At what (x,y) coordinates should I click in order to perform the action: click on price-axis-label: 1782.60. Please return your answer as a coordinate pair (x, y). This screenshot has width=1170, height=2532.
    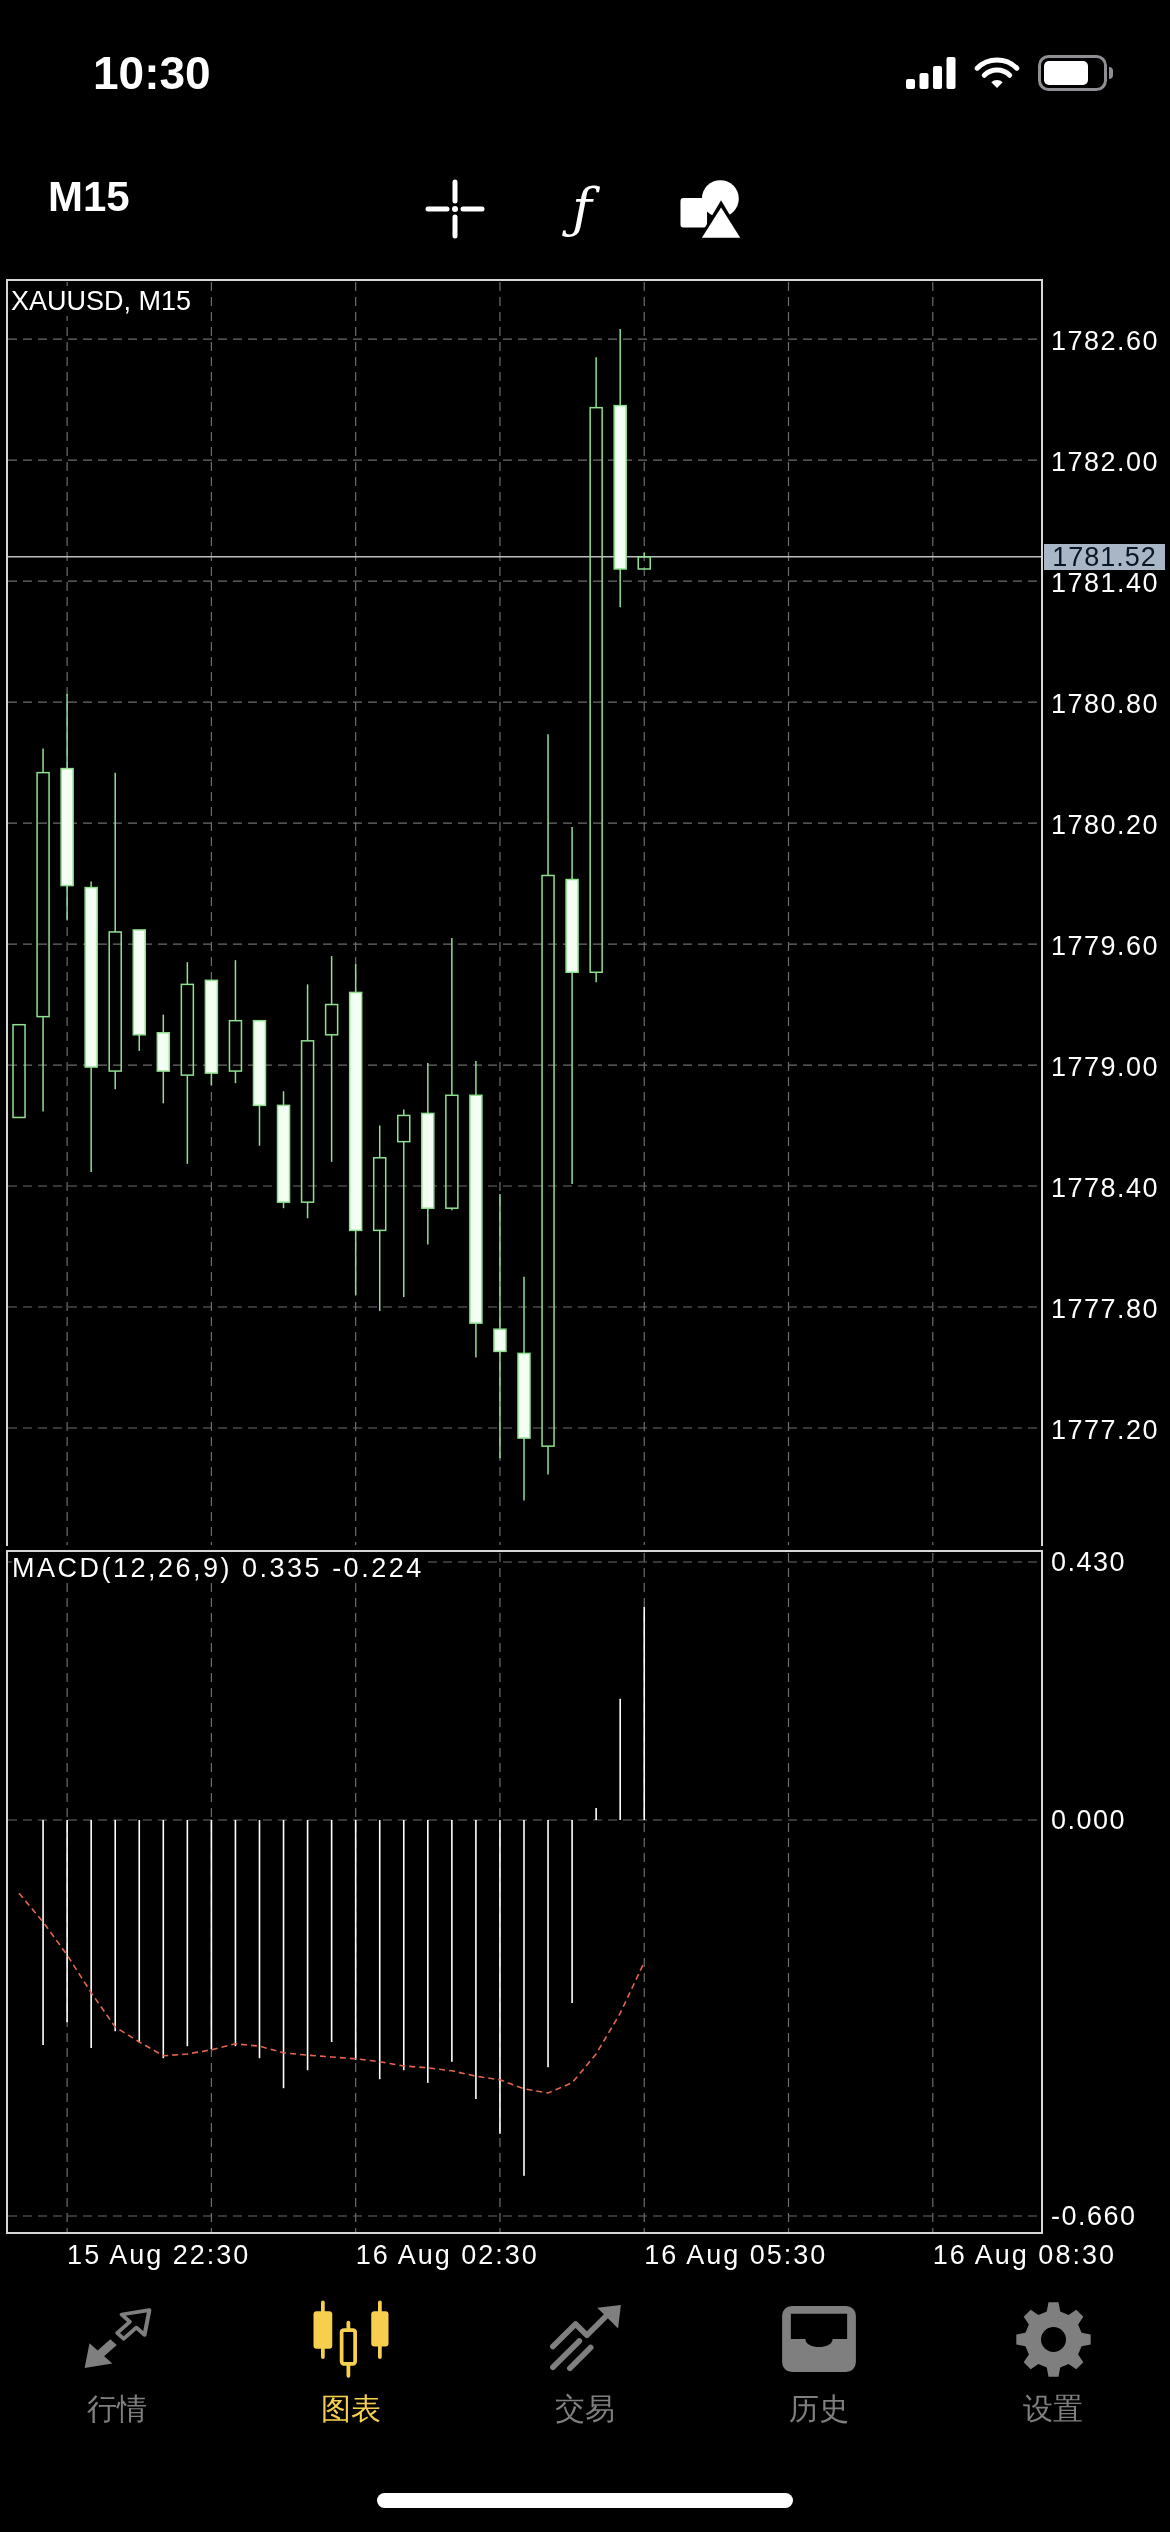
    Looking at the image, I should click on (1105, 341).